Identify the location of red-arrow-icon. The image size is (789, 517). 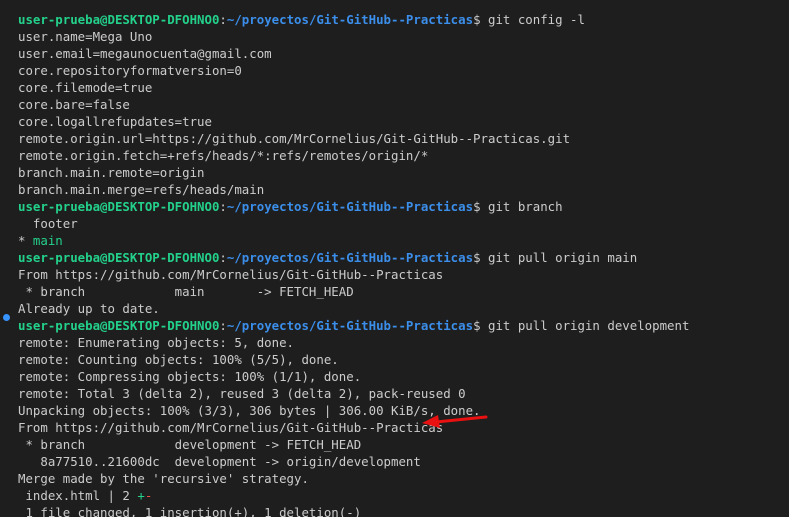
(455, 421).